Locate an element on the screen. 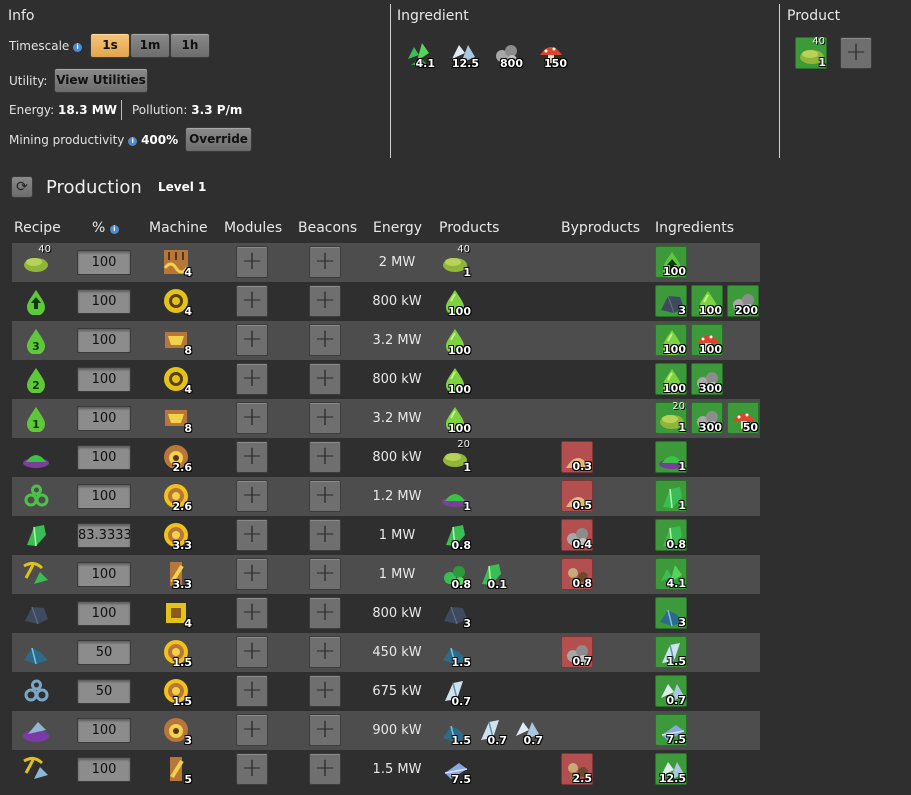 The width and height of the screenshot is (911, 795). ingredient-item: 7.5 is located at coordinates (671, 730).